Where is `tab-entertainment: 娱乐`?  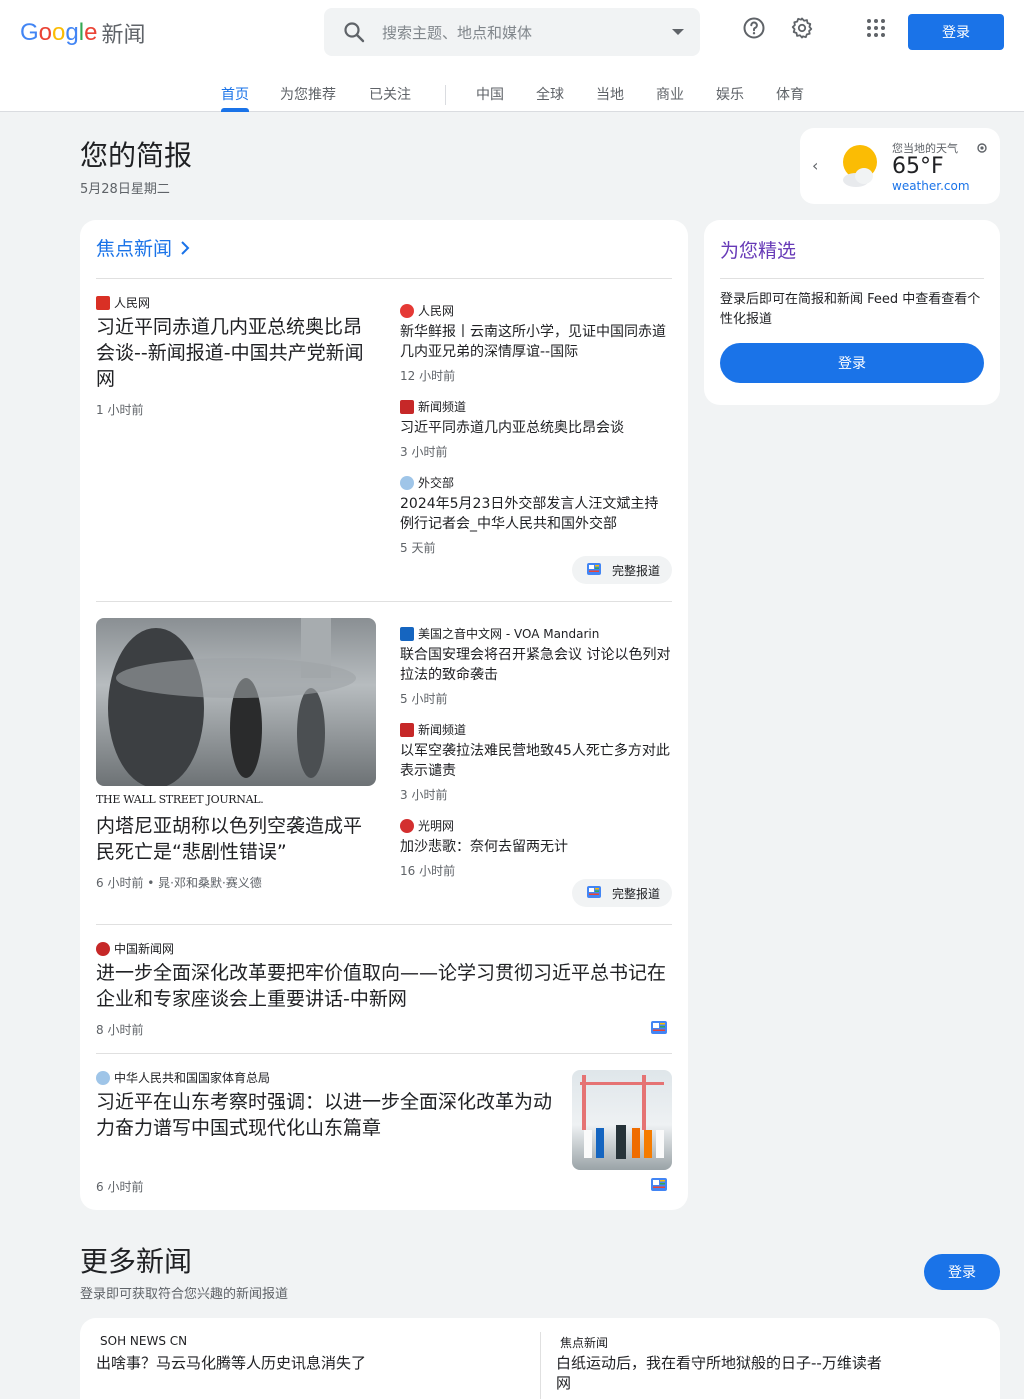
tab-entertainment: 娱乐 is located at coordinates (730, 94).